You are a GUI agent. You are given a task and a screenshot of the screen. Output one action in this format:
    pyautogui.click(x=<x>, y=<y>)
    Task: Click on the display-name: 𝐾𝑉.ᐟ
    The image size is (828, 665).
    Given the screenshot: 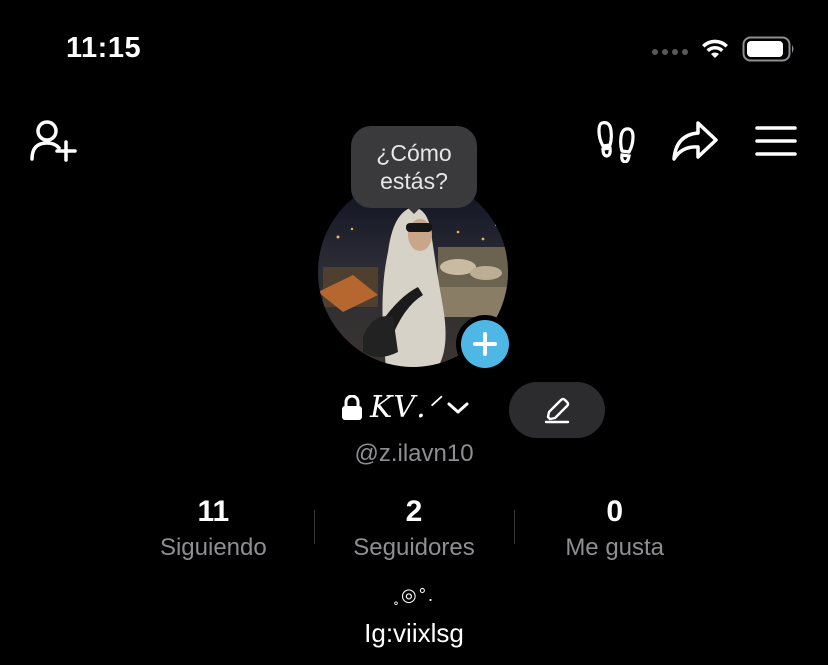 What is the action you would take?
    pyautogui.click(x=405, y=407)
    